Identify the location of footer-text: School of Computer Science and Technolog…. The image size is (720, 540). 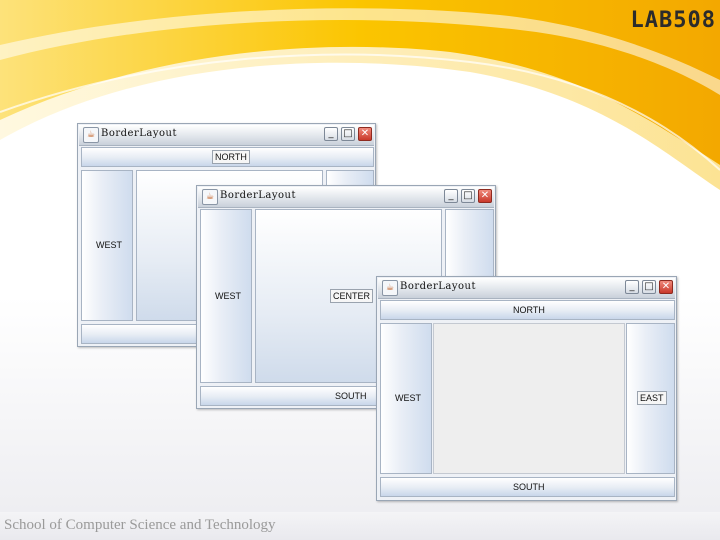
(140, 525).